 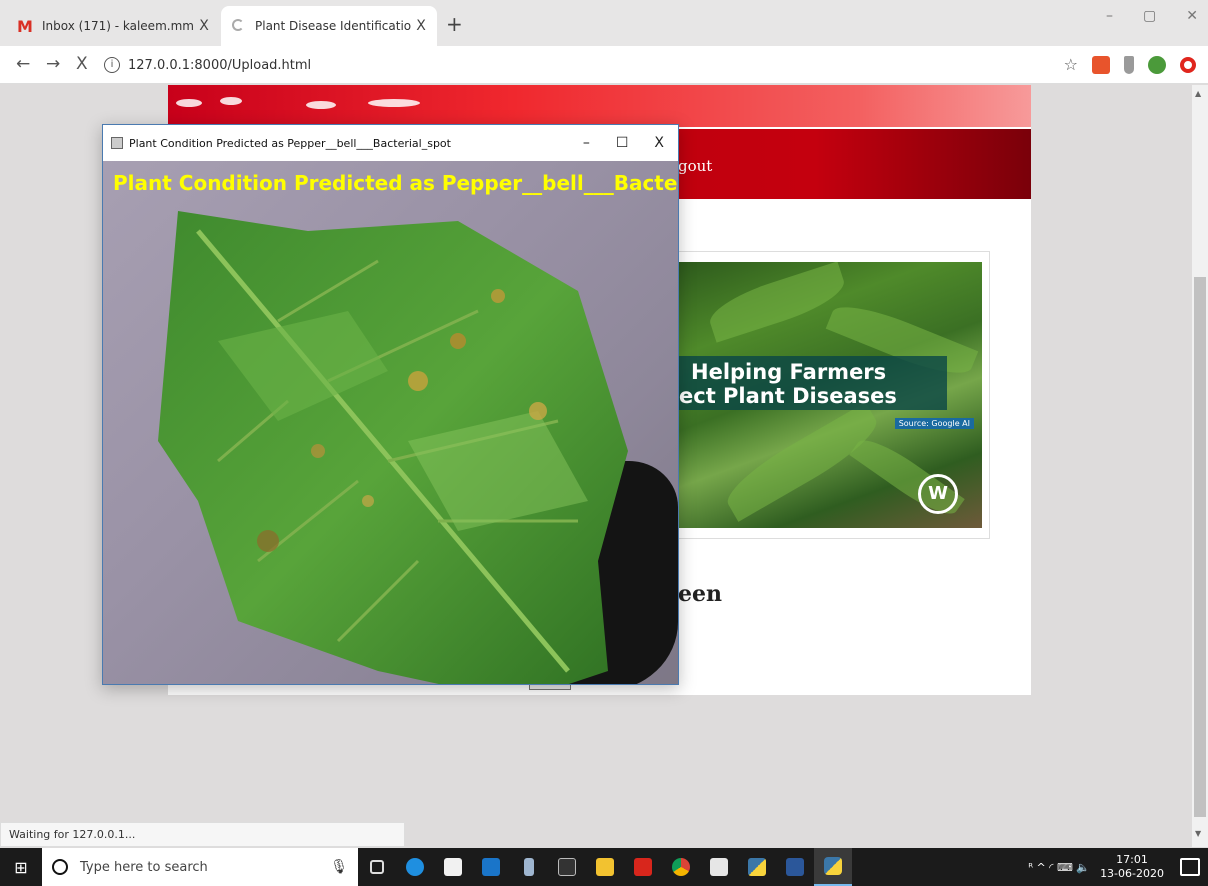 I want to click on maximize-button: ☐, so click(x=622, y=143).